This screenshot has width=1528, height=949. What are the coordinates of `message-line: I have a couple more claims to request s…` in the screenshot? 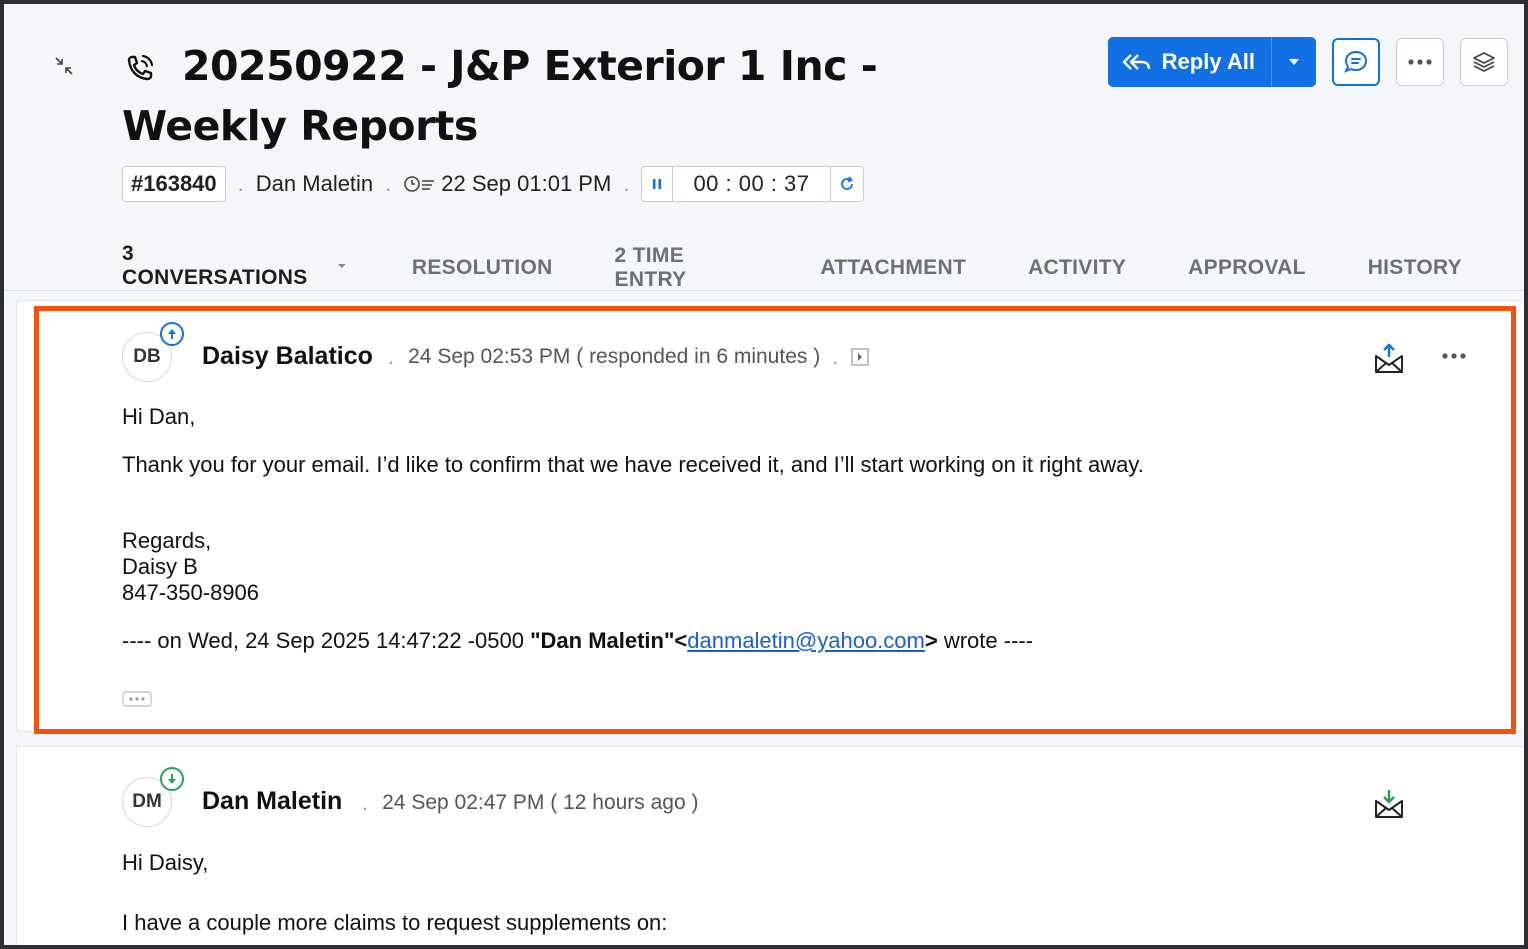 It's located at (395, 922).